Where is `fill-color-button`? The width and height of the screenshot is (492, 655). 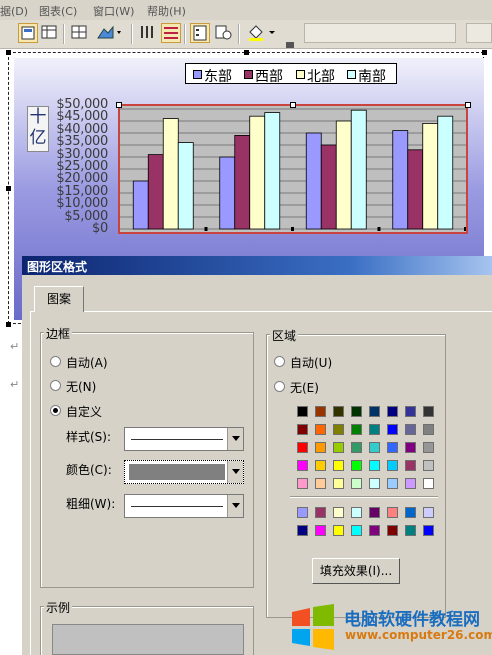
fill-color-button is located at coordinates (263, 33).